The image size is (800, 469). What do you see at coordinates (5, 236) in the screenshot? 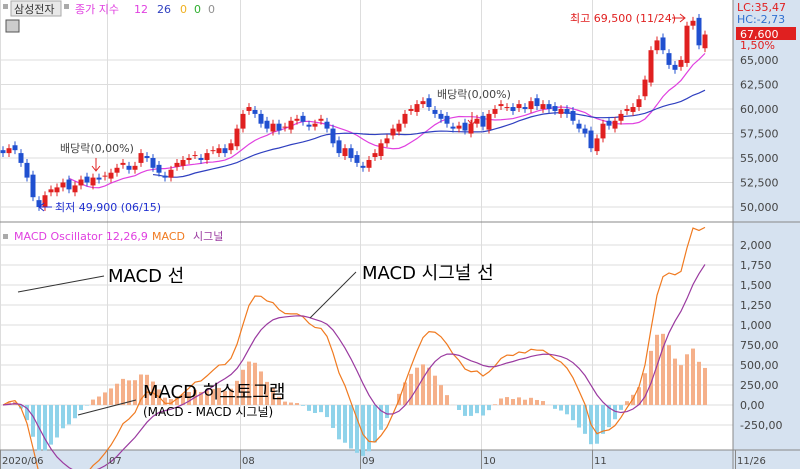
I see `pane-handle-icon` at bounding box center [5, 236].